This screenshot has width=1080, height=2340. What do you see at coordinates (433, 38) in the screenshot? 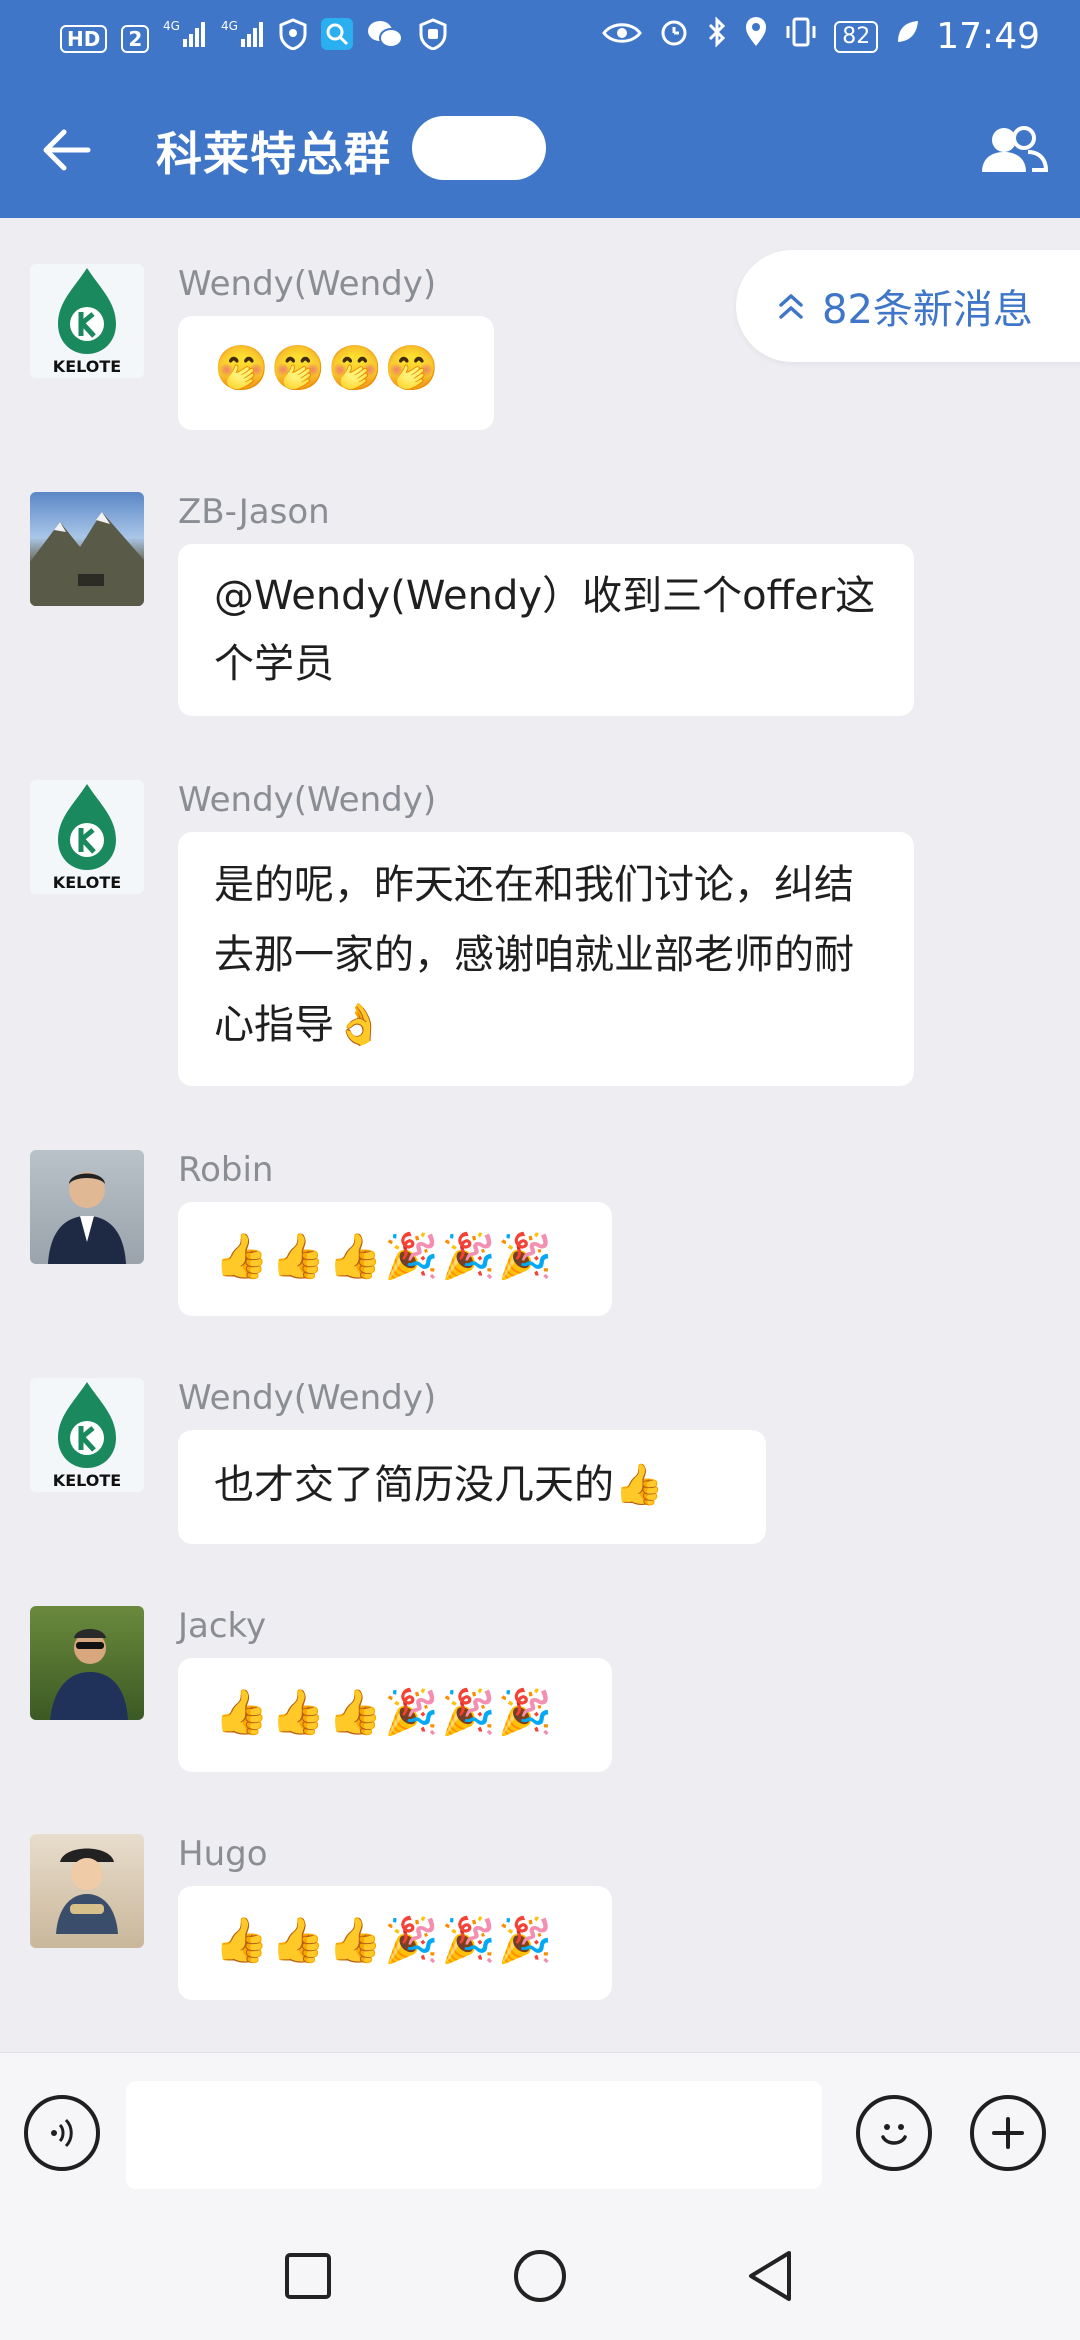
I see `hand-shield-icon` at bounding box center [433, 38].